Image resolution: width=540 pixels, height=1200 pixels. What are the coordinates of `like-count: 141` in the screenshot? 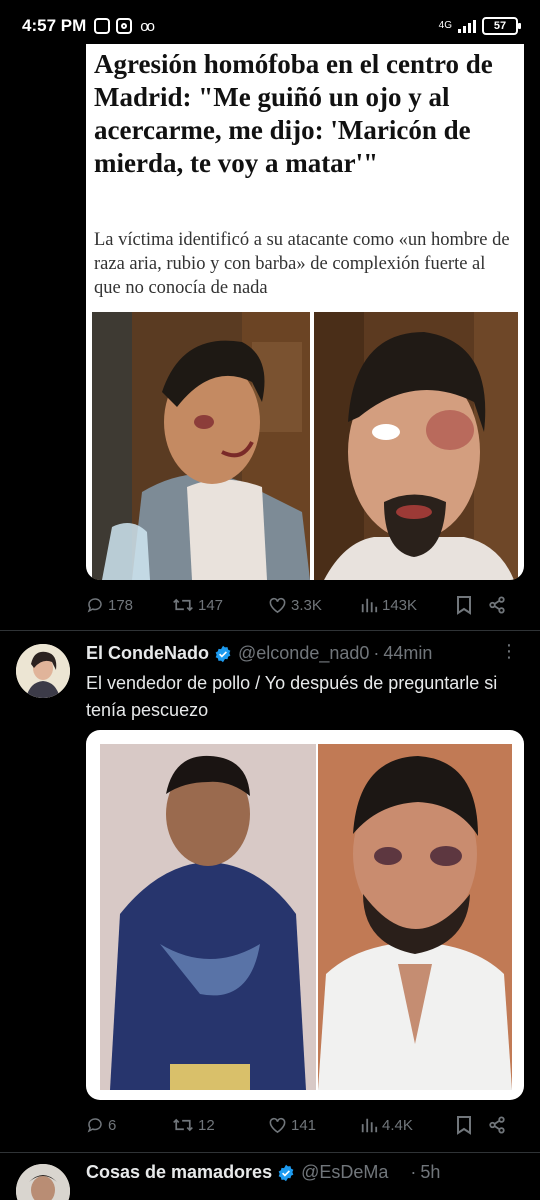 It's located at (304, 1125).